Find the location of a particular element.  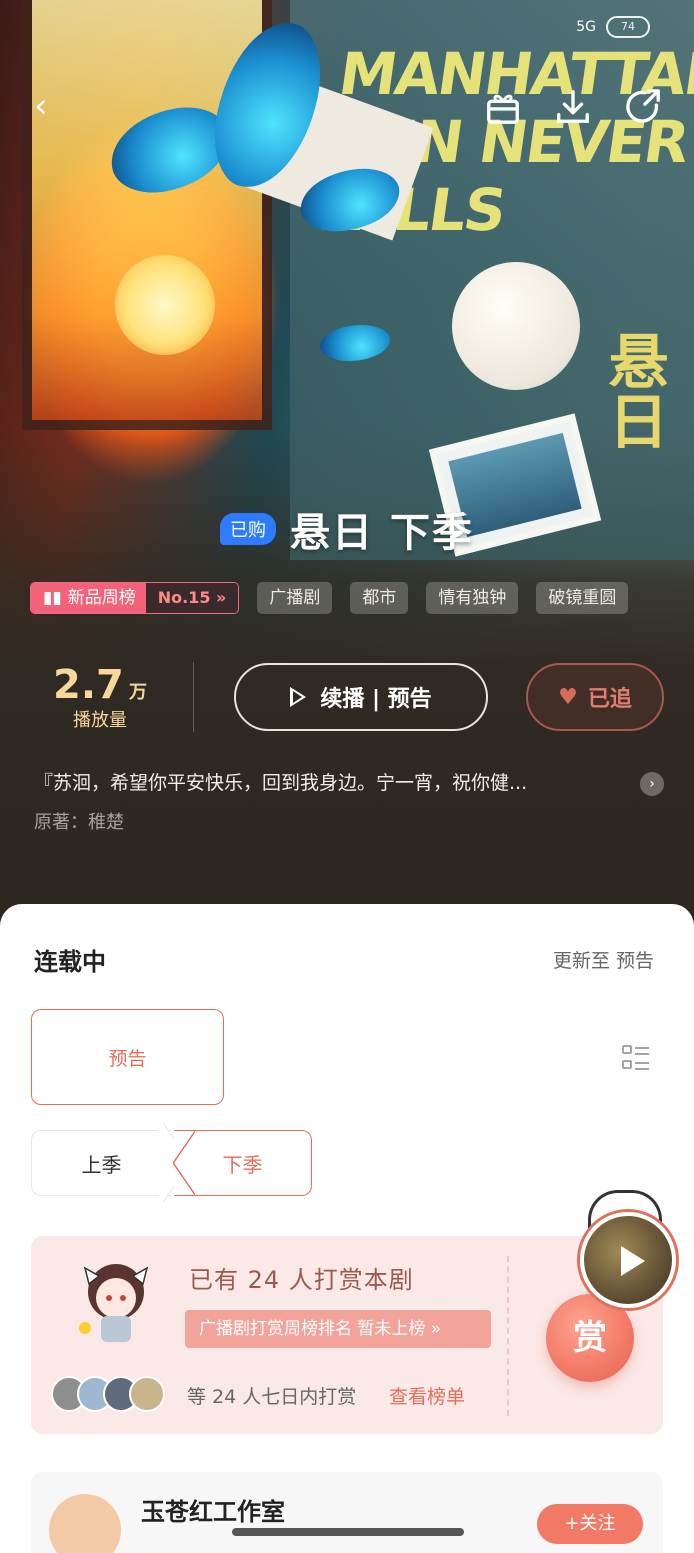

tag-item: 都市 is located at coordinates (379, 598).